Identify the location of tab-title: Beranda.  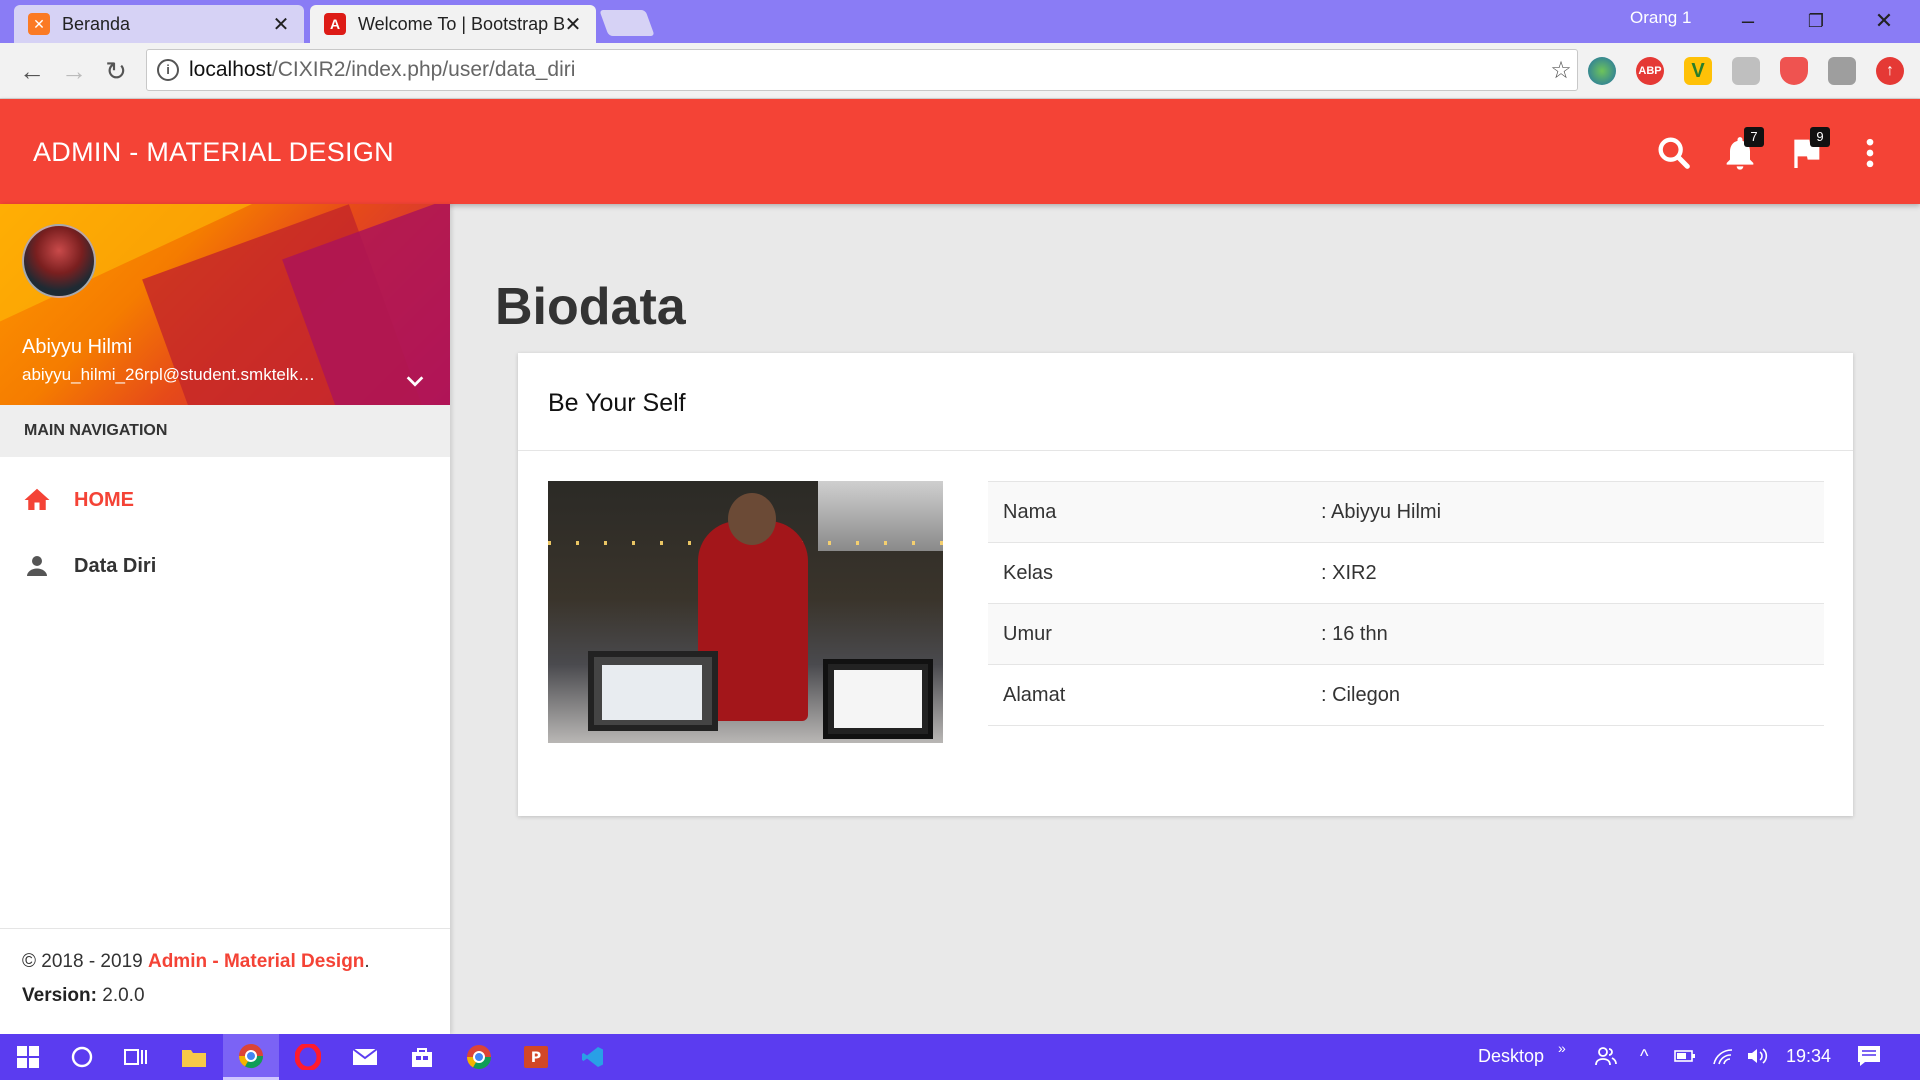
(96, 23).